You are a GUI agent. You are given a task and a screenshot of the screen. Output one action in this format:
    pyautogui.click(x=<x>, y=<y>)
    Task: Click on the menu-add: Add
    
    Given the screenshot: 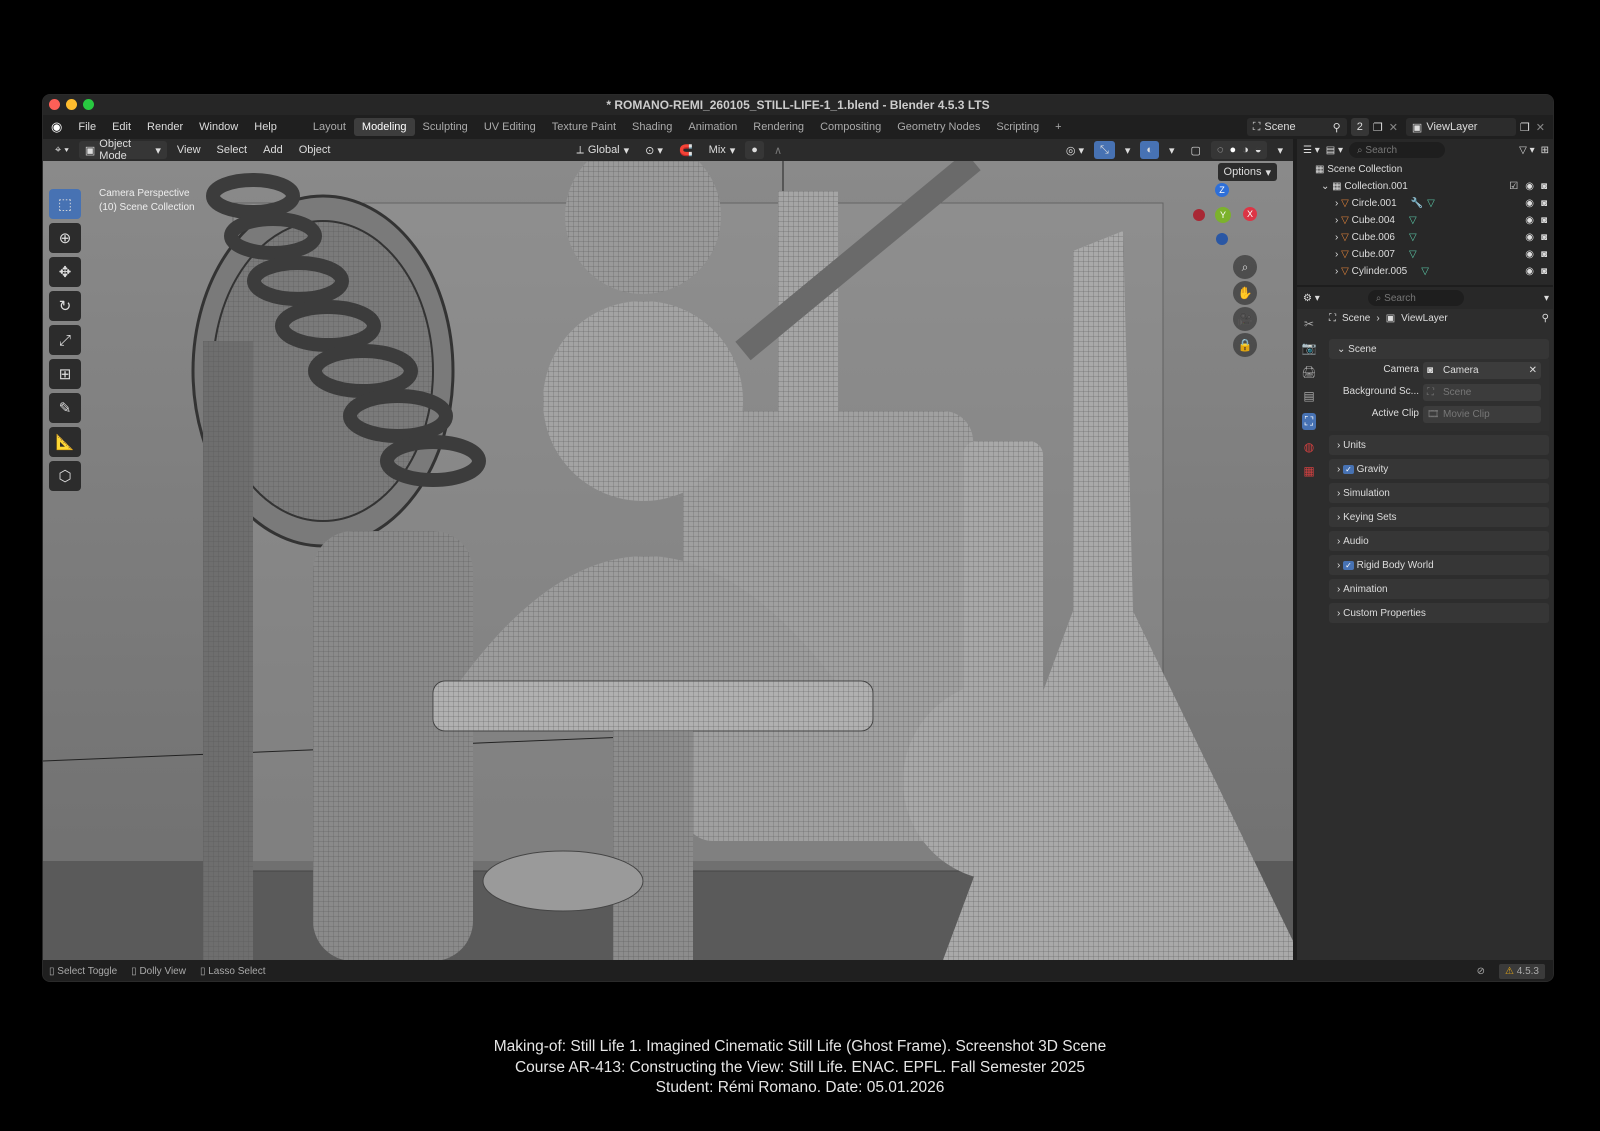 What is the action you would take?
    pyautogui.click(x=273, y=150)
    